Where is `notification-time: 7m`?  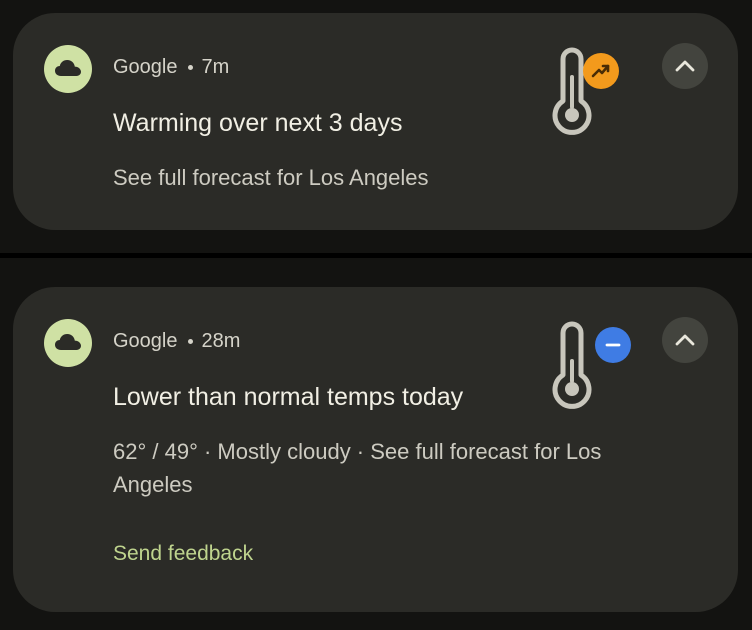
notification-time: 7m is located at coordinates (215, 66).